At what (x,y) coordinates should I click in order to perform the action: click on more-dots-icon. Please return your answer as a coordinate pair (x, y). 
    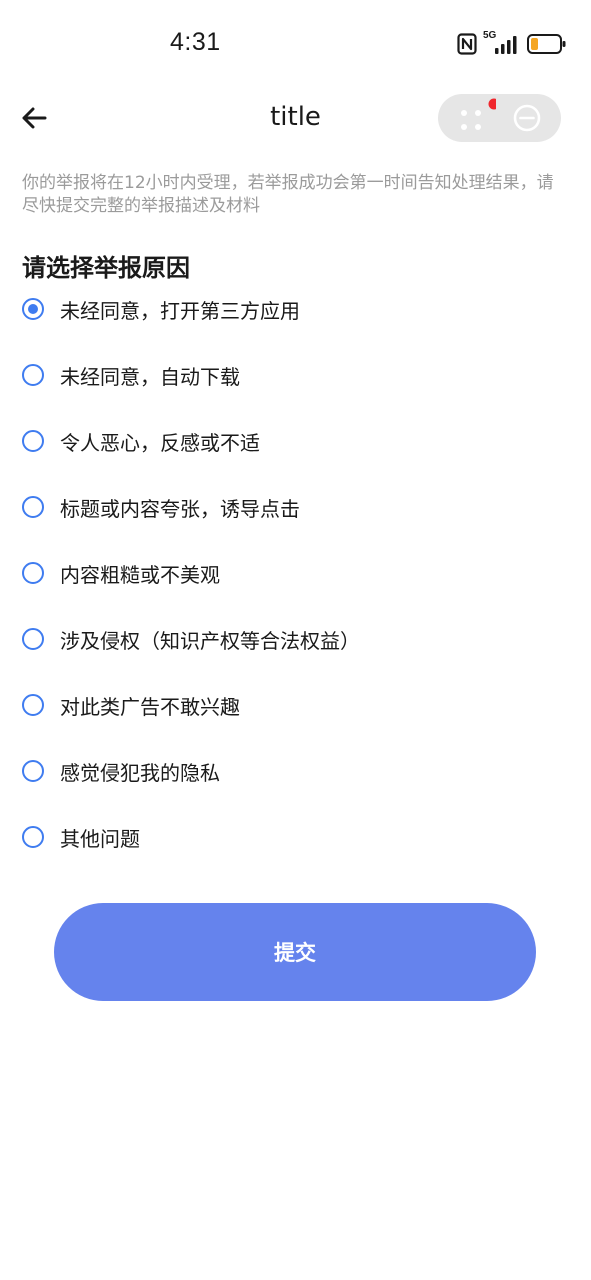
    Looking at the image, I should click on (480, 114).